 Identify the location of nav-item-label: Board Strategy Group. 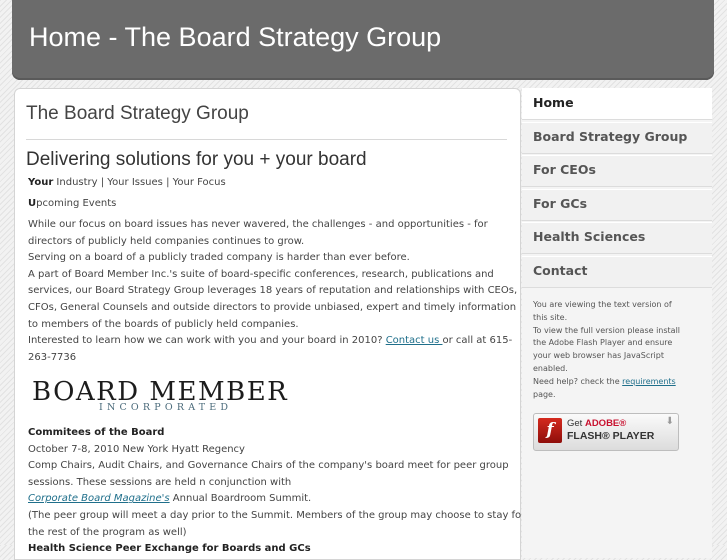
(610, 136).